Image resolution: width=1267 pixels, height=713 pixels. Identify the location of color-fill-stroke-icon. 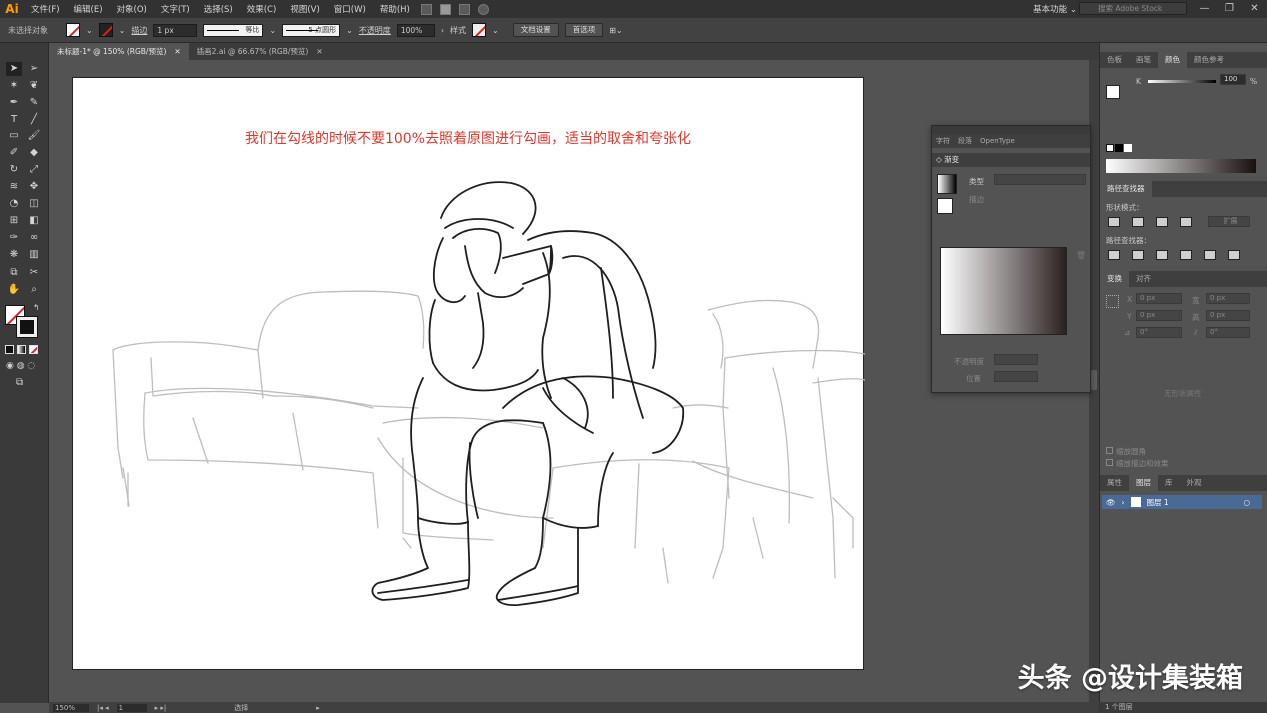
(1113, 92).